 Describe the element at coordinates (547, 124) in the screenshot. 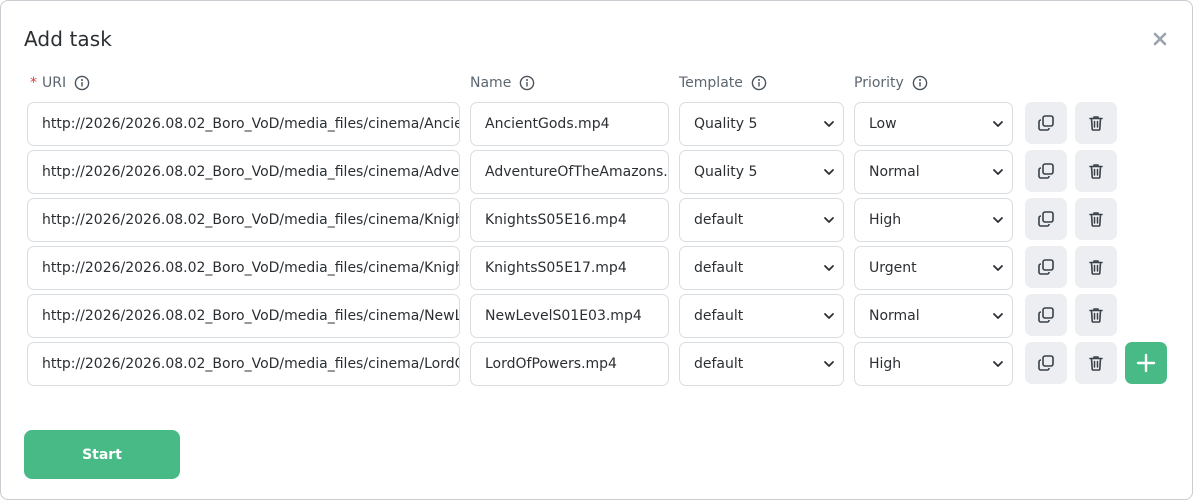

I see `name-value: AncientGods.mp4` at that location.